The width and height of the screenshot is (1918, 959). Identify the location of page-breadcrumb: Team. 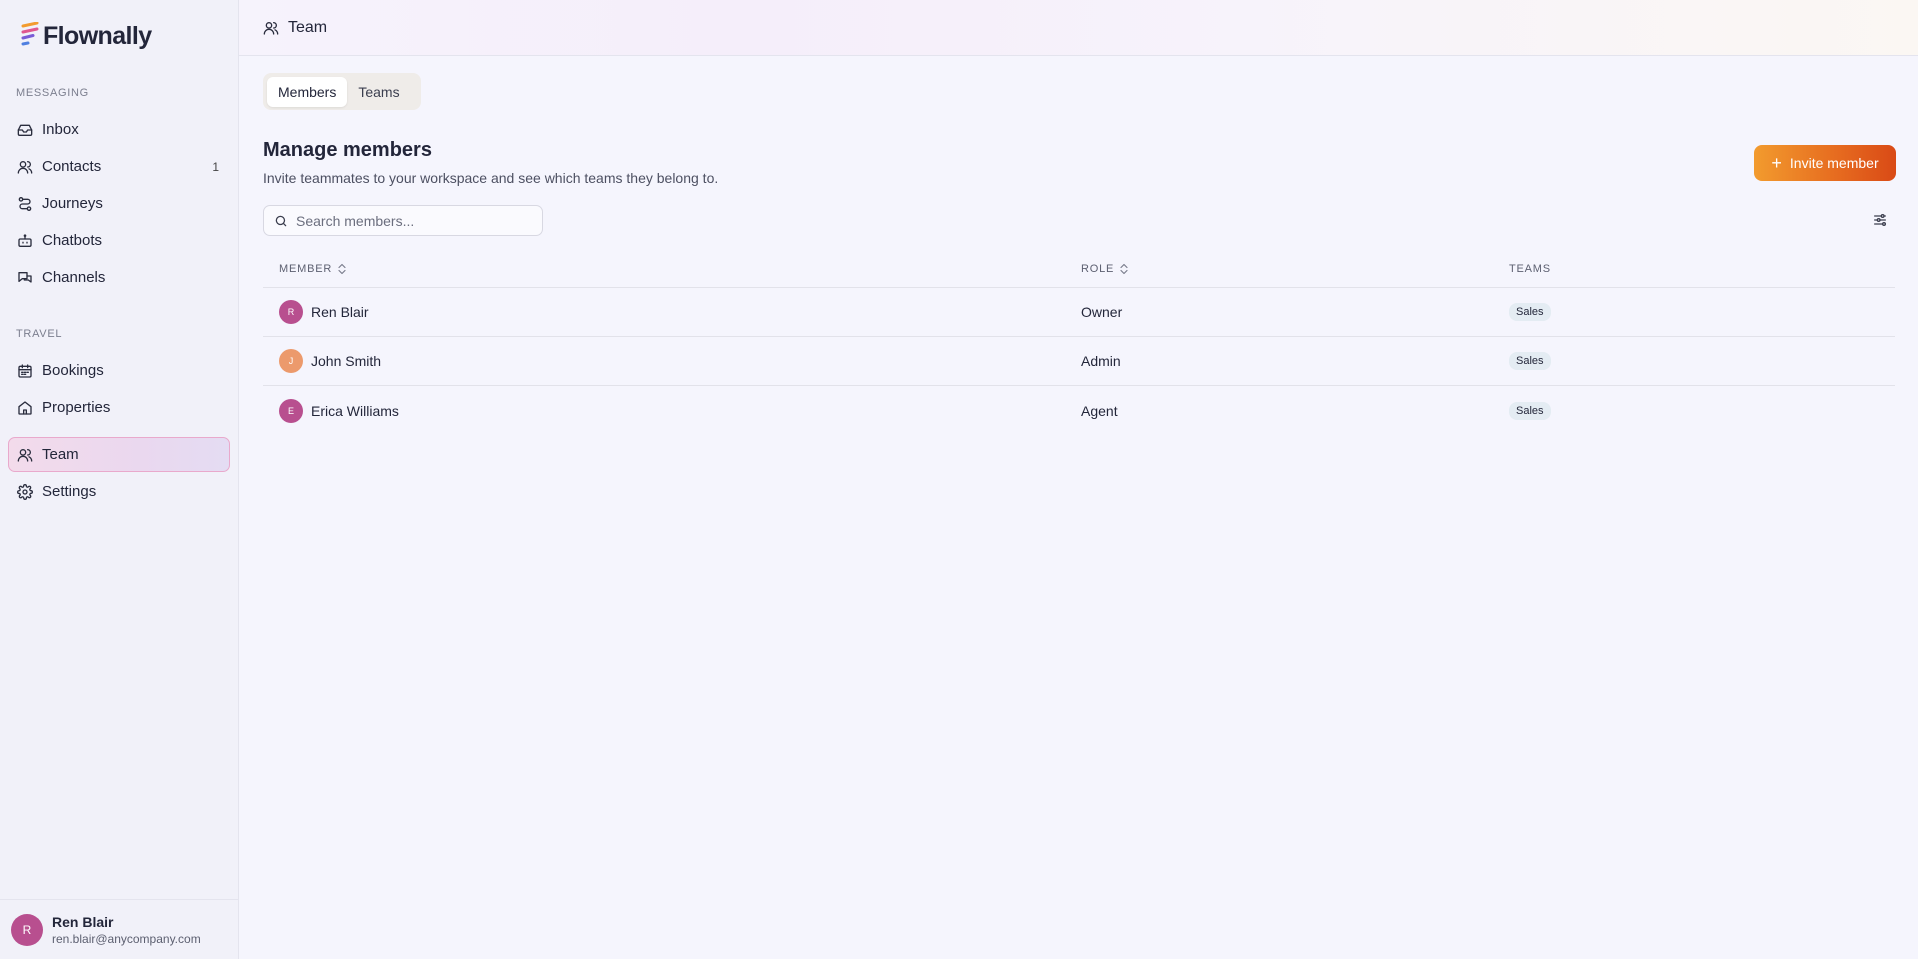
(308, 27).